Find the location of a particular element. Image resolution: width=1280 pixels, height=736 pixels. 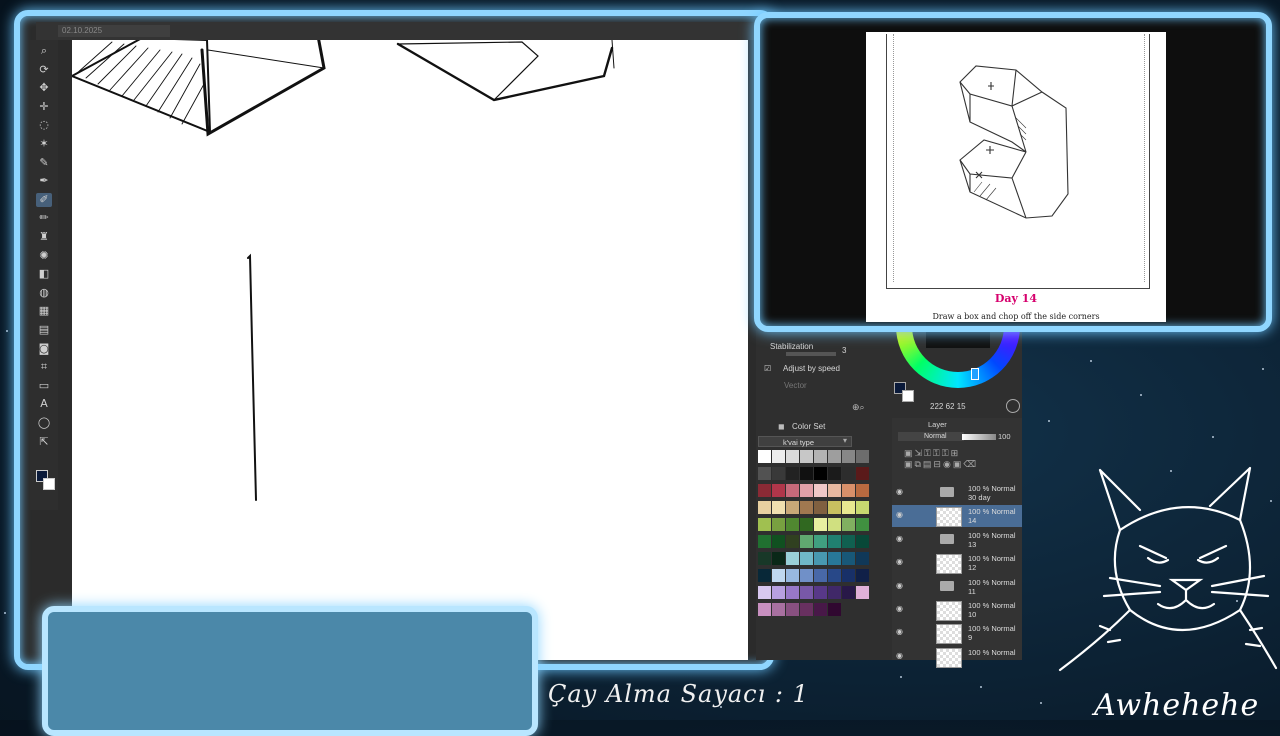

stabilization-value: 3 is located at coordinates (844, 350).